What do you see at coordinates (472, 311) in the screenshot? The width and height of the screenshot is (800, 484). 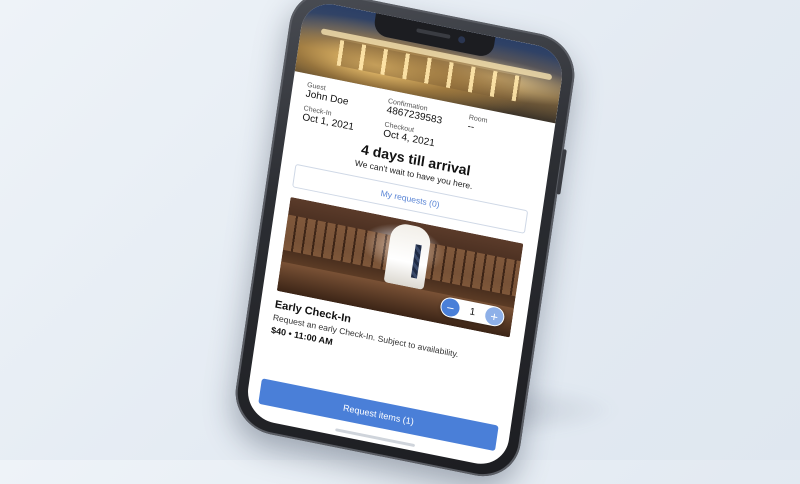 I see `quantity-value: 1` at bounding box center [472, 311].